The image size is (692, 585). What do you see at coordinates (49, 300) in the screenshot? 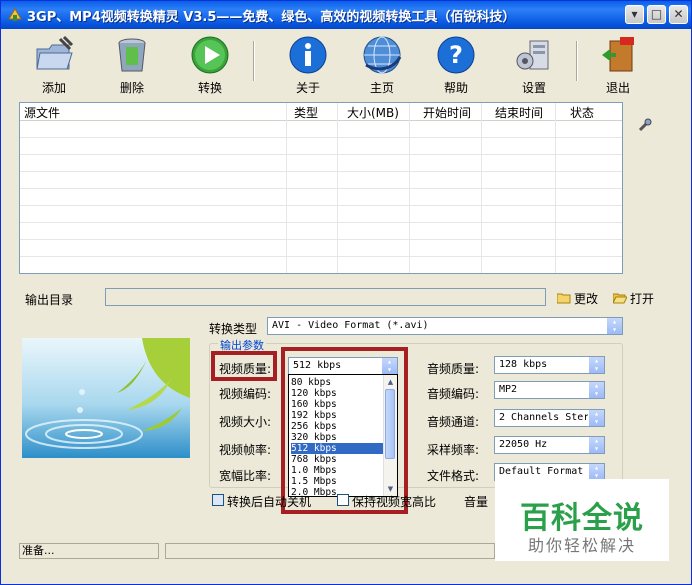
I see `output-dir-label: 输出目录` at bounding box center [49, 300].